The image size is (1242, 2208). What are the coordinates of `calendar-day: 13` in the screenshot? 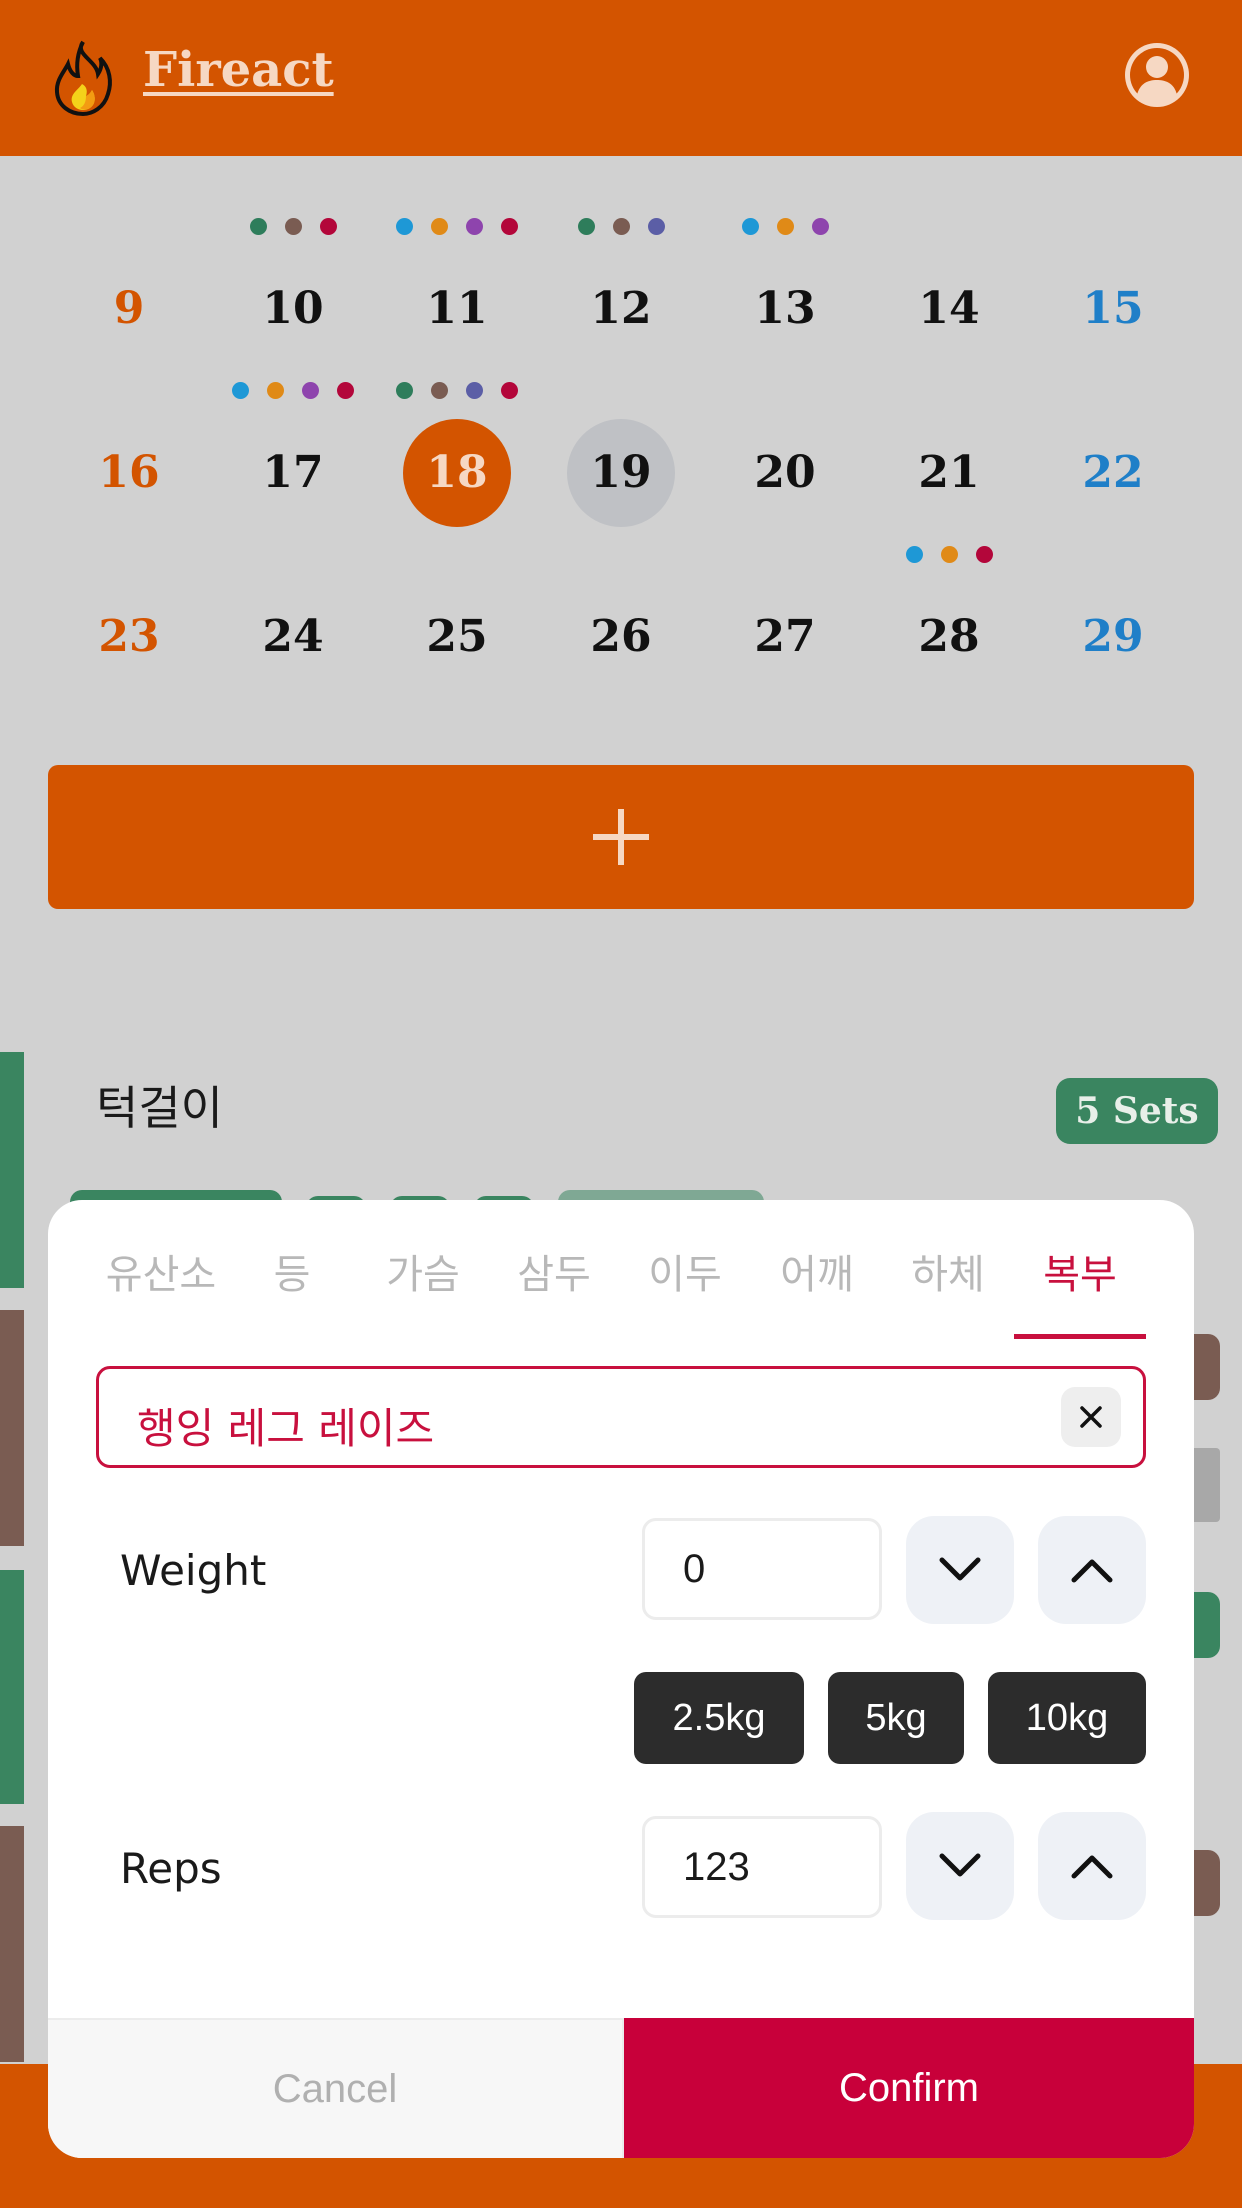 It's located at (785, 291).